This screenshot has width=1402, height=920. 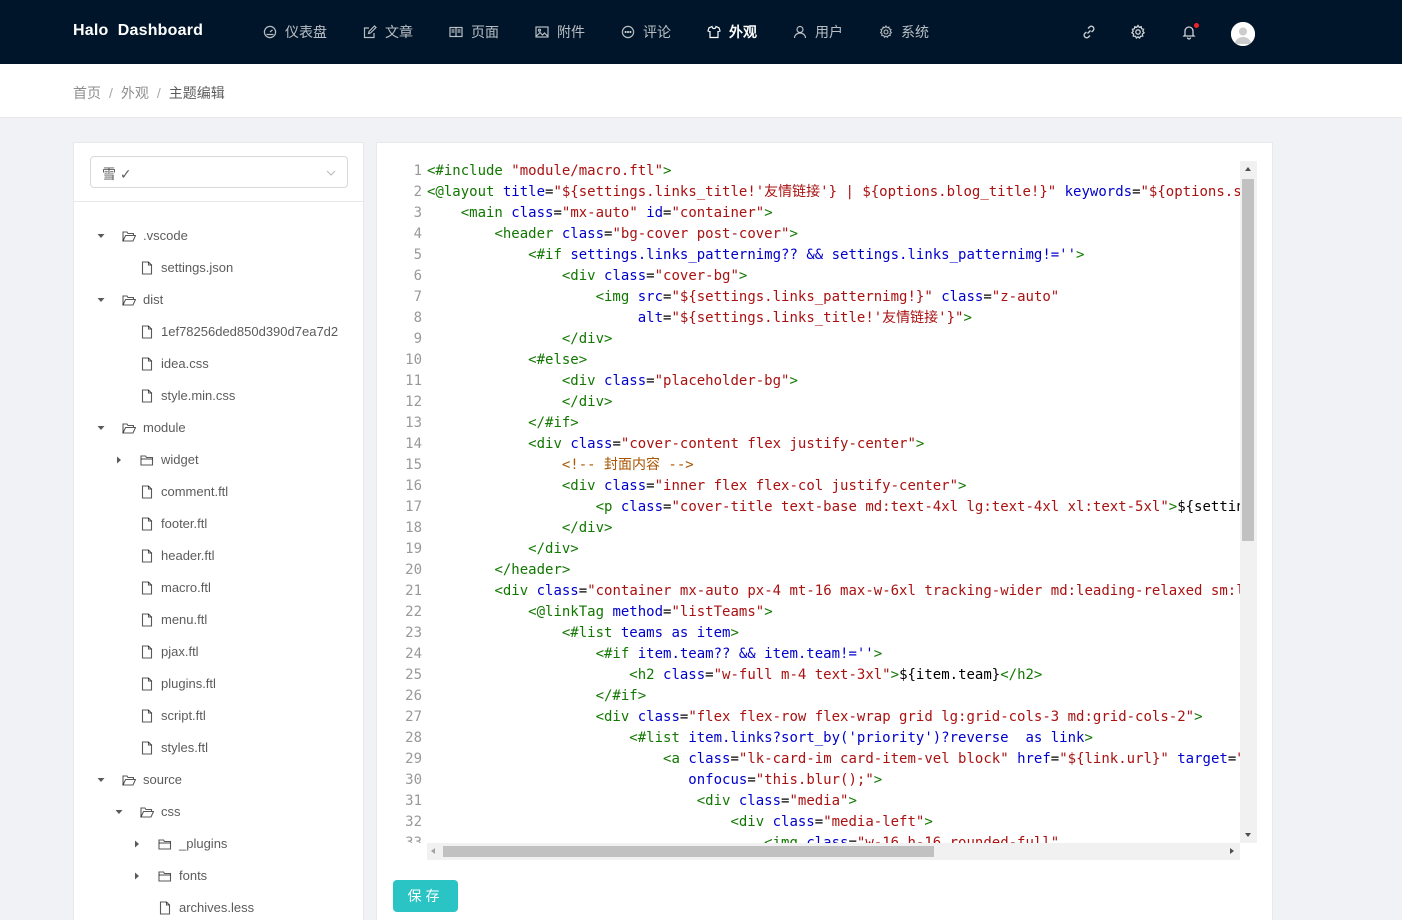 What do you see at coordinates (829, 32) in the screenshot?
I see `nav-item-label: 用户` at bounding box center [829, 32].